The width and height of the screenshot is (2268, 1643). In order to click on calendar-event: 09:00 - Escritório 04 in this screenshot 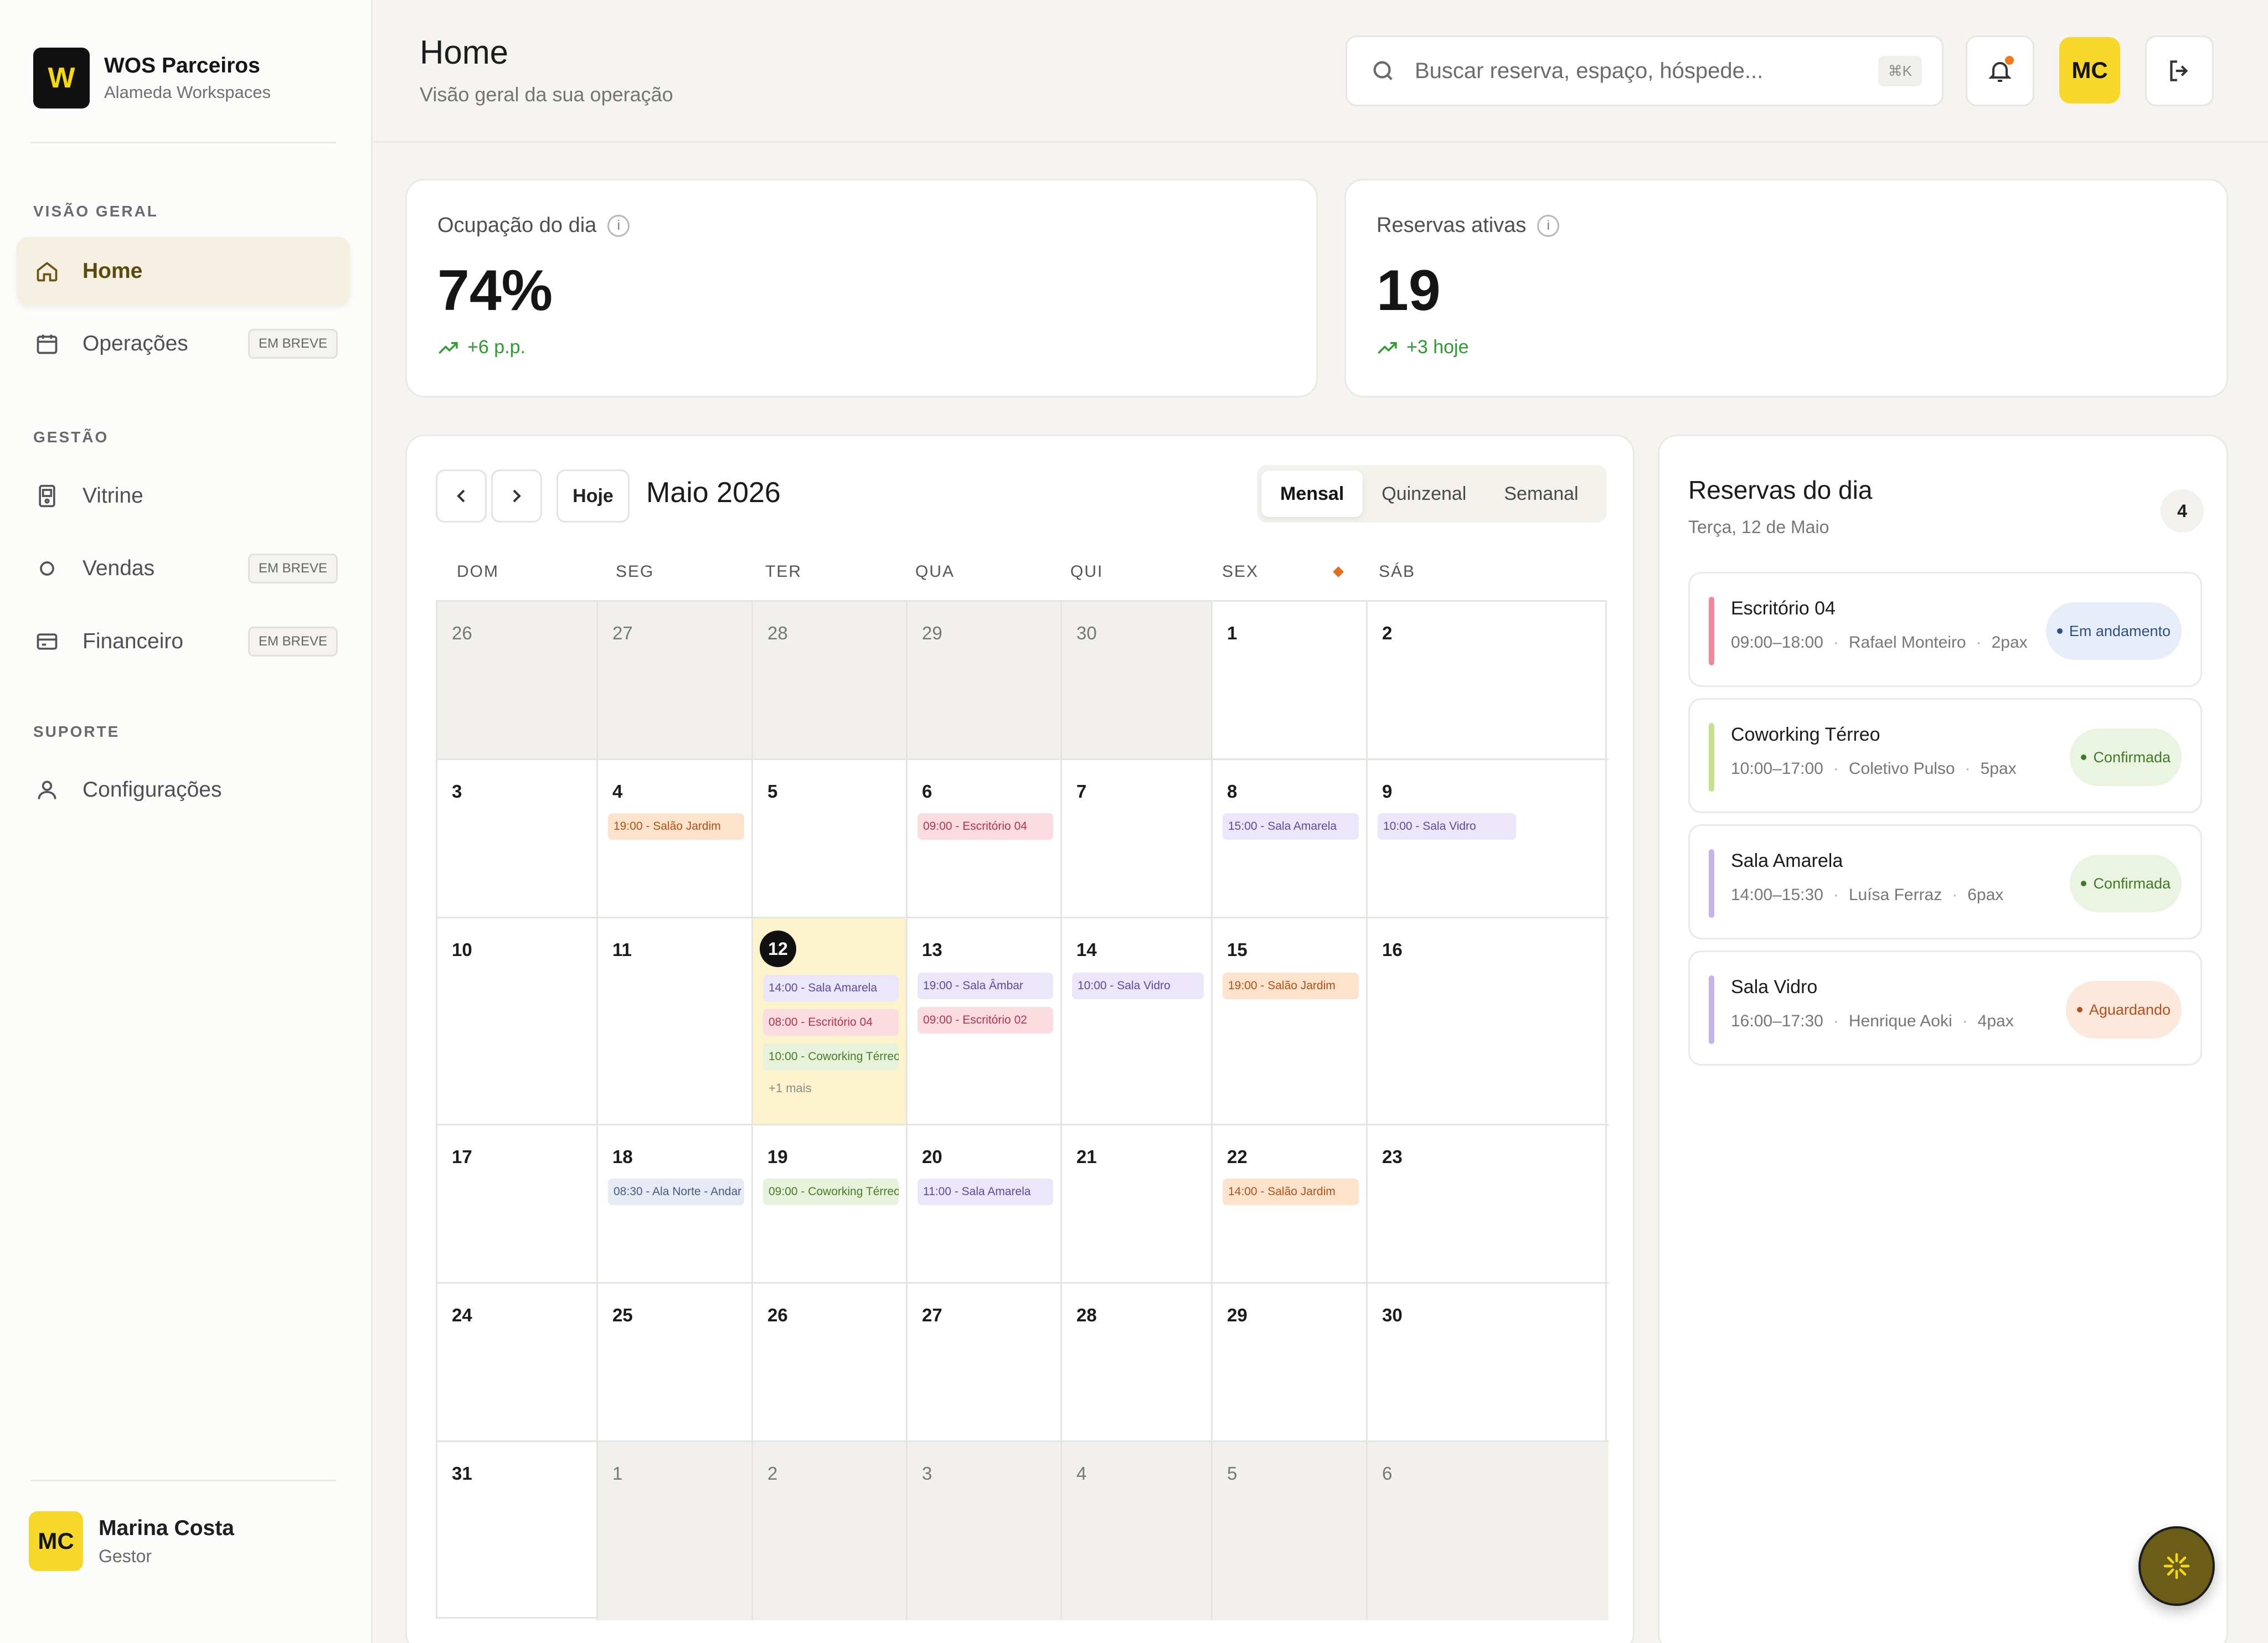, I will do `click(985, 826)`.